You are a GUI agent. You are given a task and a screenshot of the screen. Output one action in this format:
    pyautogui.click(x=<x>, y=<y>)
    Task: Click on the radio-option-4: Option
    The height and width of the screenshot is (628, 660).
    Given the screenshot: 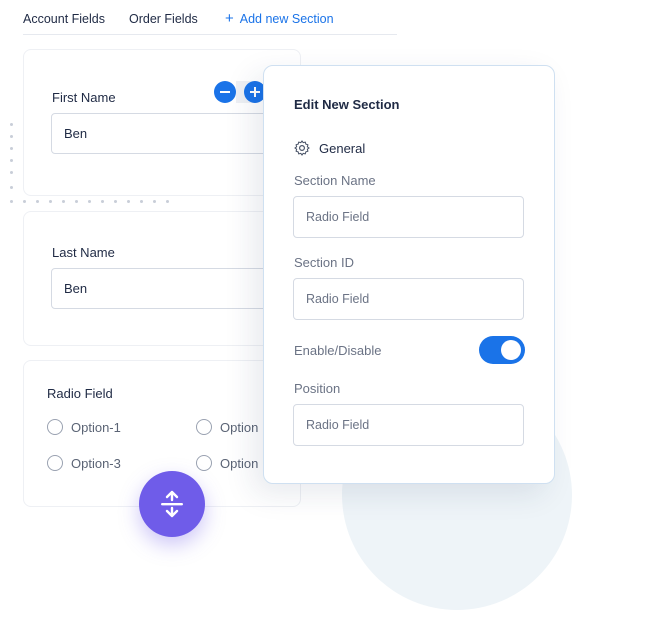 What is the action you would take?
    pyautogui.click(x=227, y=463)
    